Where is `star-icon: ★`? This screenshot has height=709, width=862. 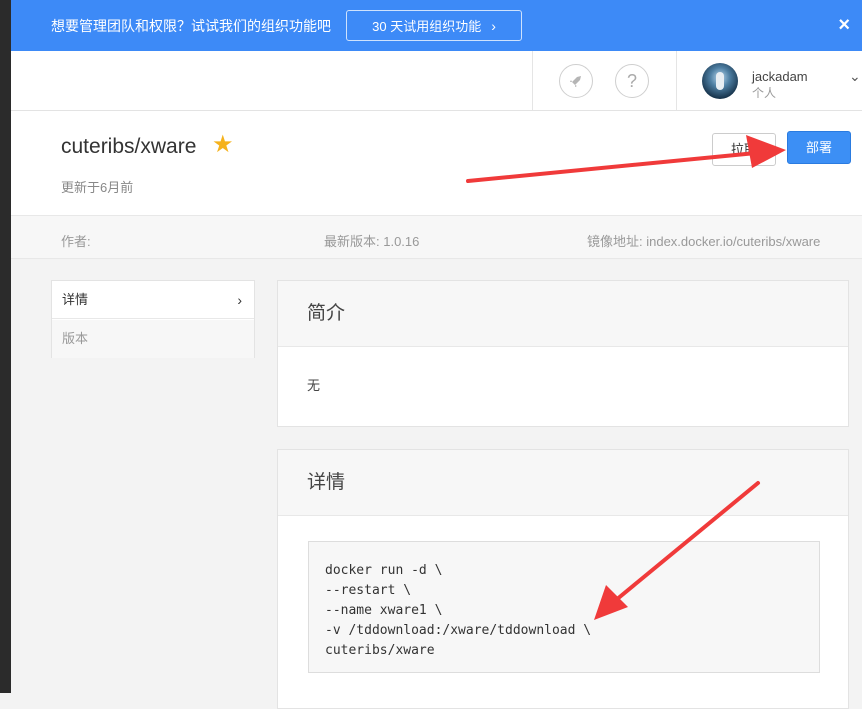 star-icon: ★ is located at coordinates (223, 145).